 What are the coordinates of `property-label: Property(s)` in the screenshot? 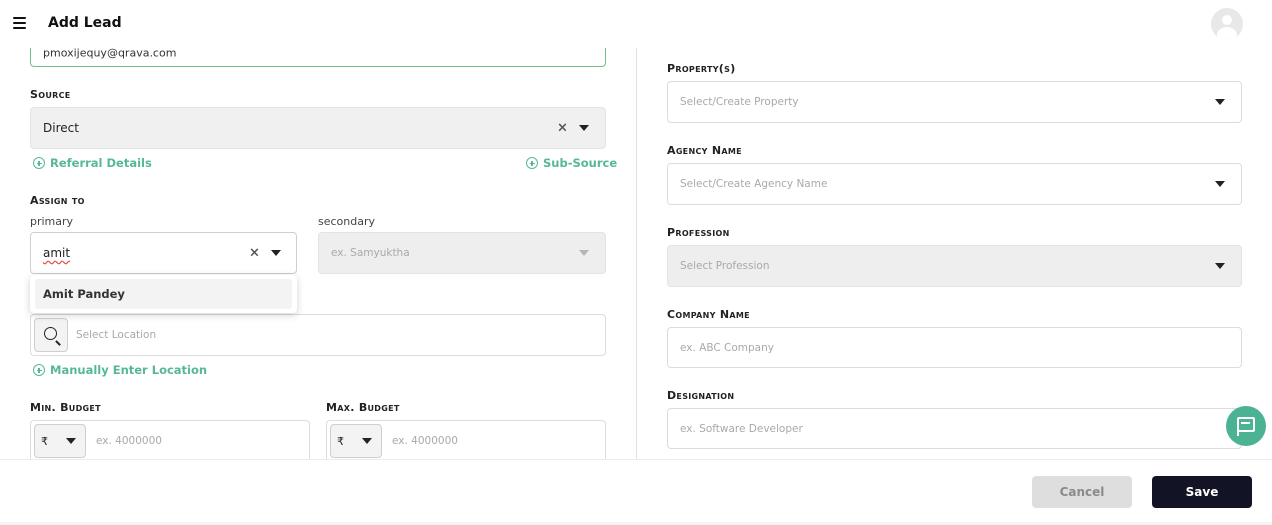 It's located at (701, 68).